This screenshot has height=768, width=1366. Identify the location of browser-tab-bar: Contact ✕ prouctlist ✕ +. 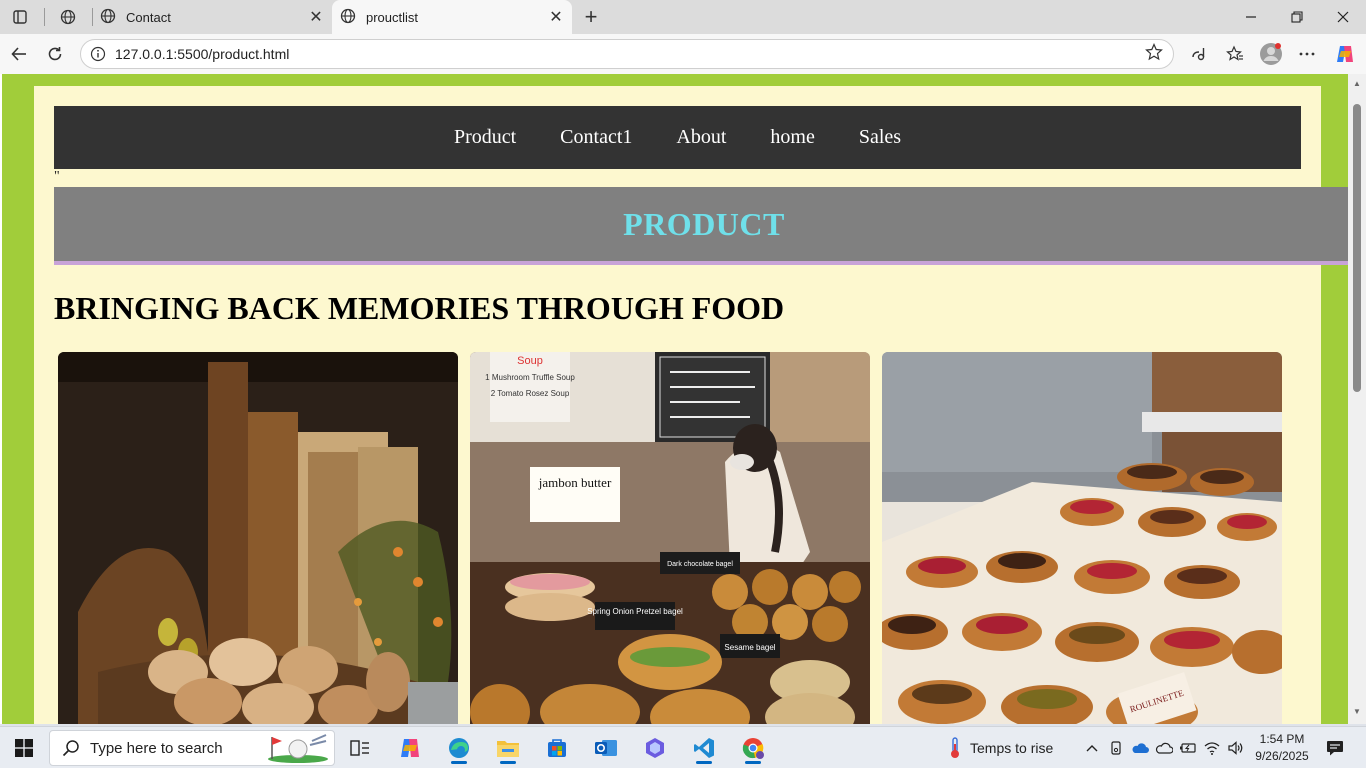
(683, 17).